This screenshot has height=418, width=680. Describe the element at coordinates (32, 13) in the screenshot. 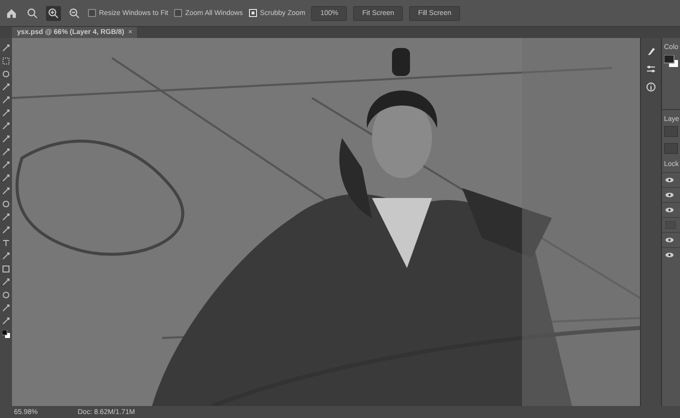

I see `zoom-icon` at that location.